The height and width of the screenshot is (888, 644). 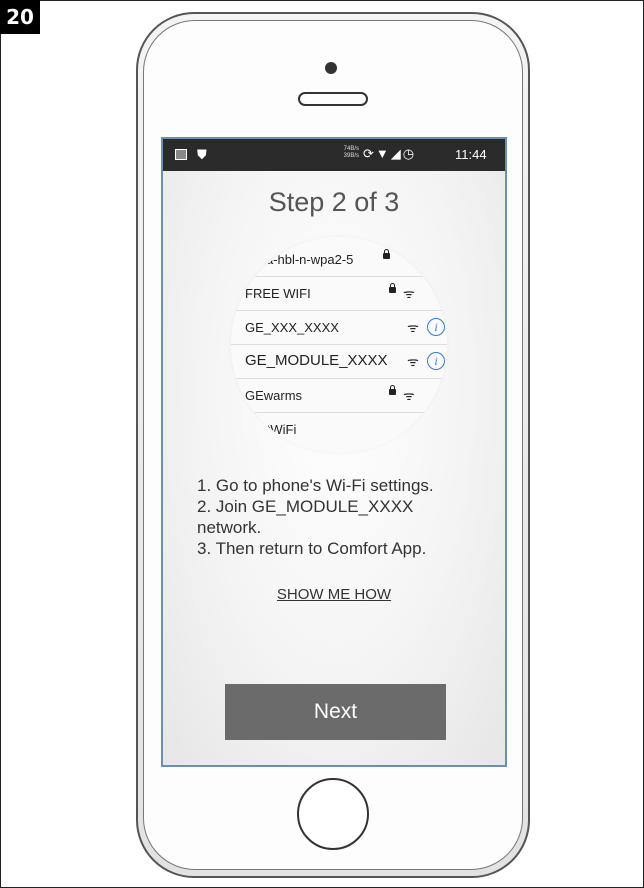 I want to click on network-speed: 74B/s 39B/s, so click(x=351, y=152).